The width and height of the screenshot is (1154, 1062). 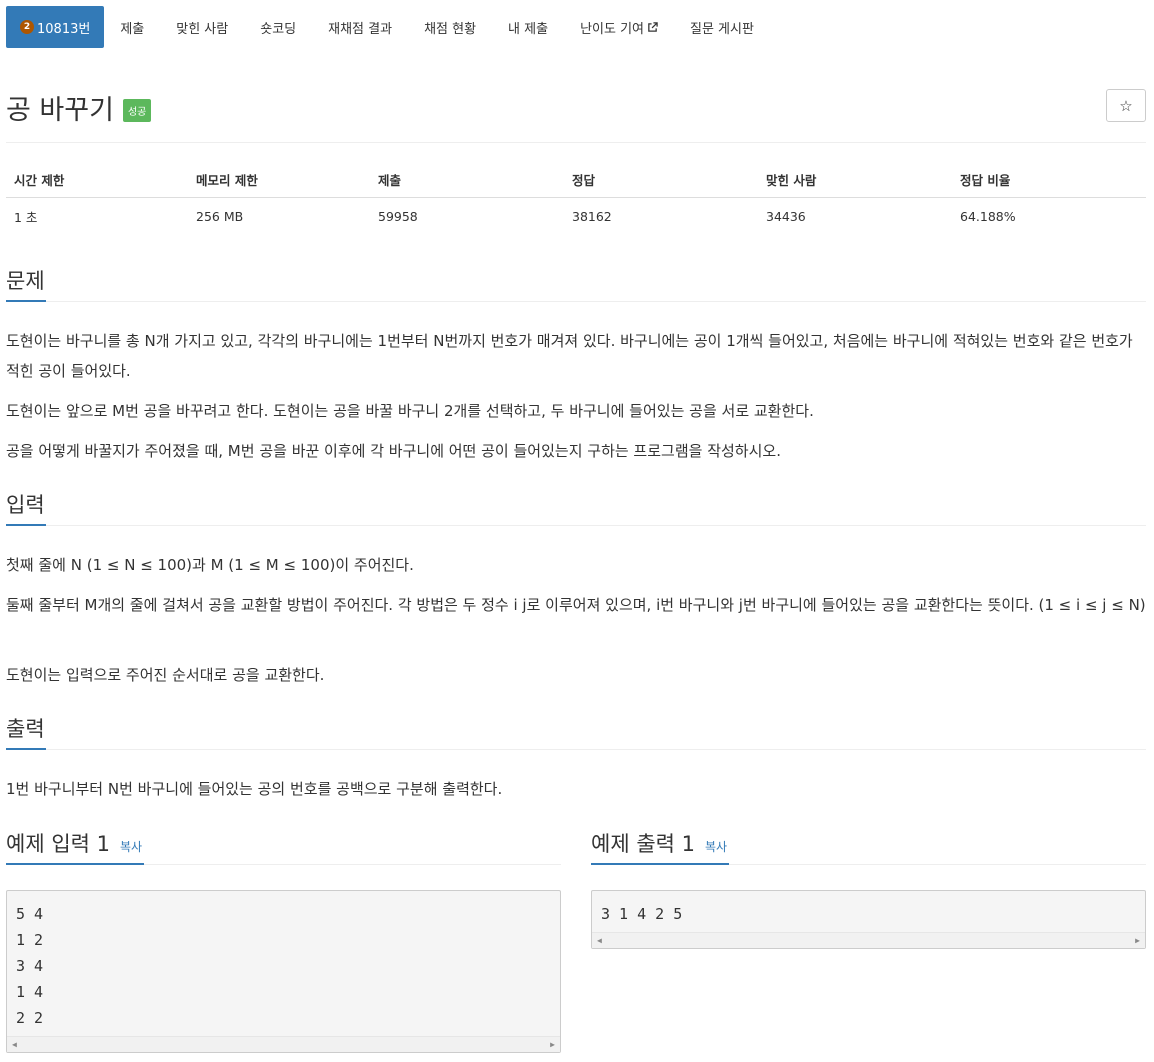 I want to click on time-limit-value: 1 초, so click(x=26, y=217).